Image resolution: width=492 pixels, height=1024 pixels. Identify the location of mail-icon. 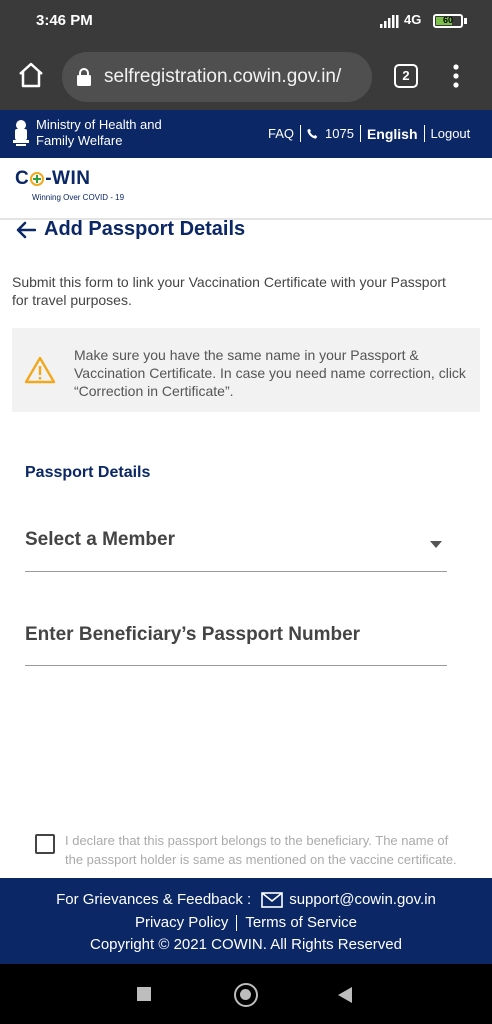
(272, 899).